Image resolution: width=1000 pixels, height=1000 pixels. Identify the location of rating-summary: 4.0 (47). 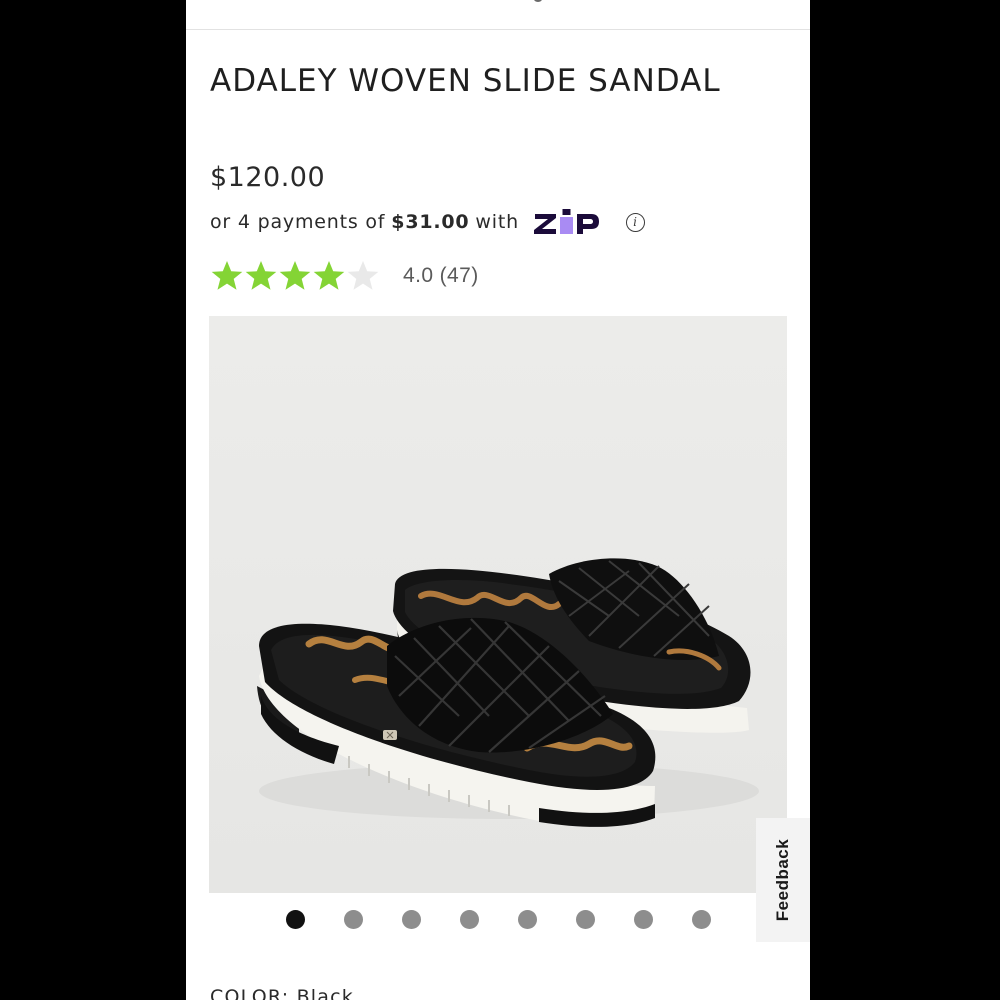
(441, 276).